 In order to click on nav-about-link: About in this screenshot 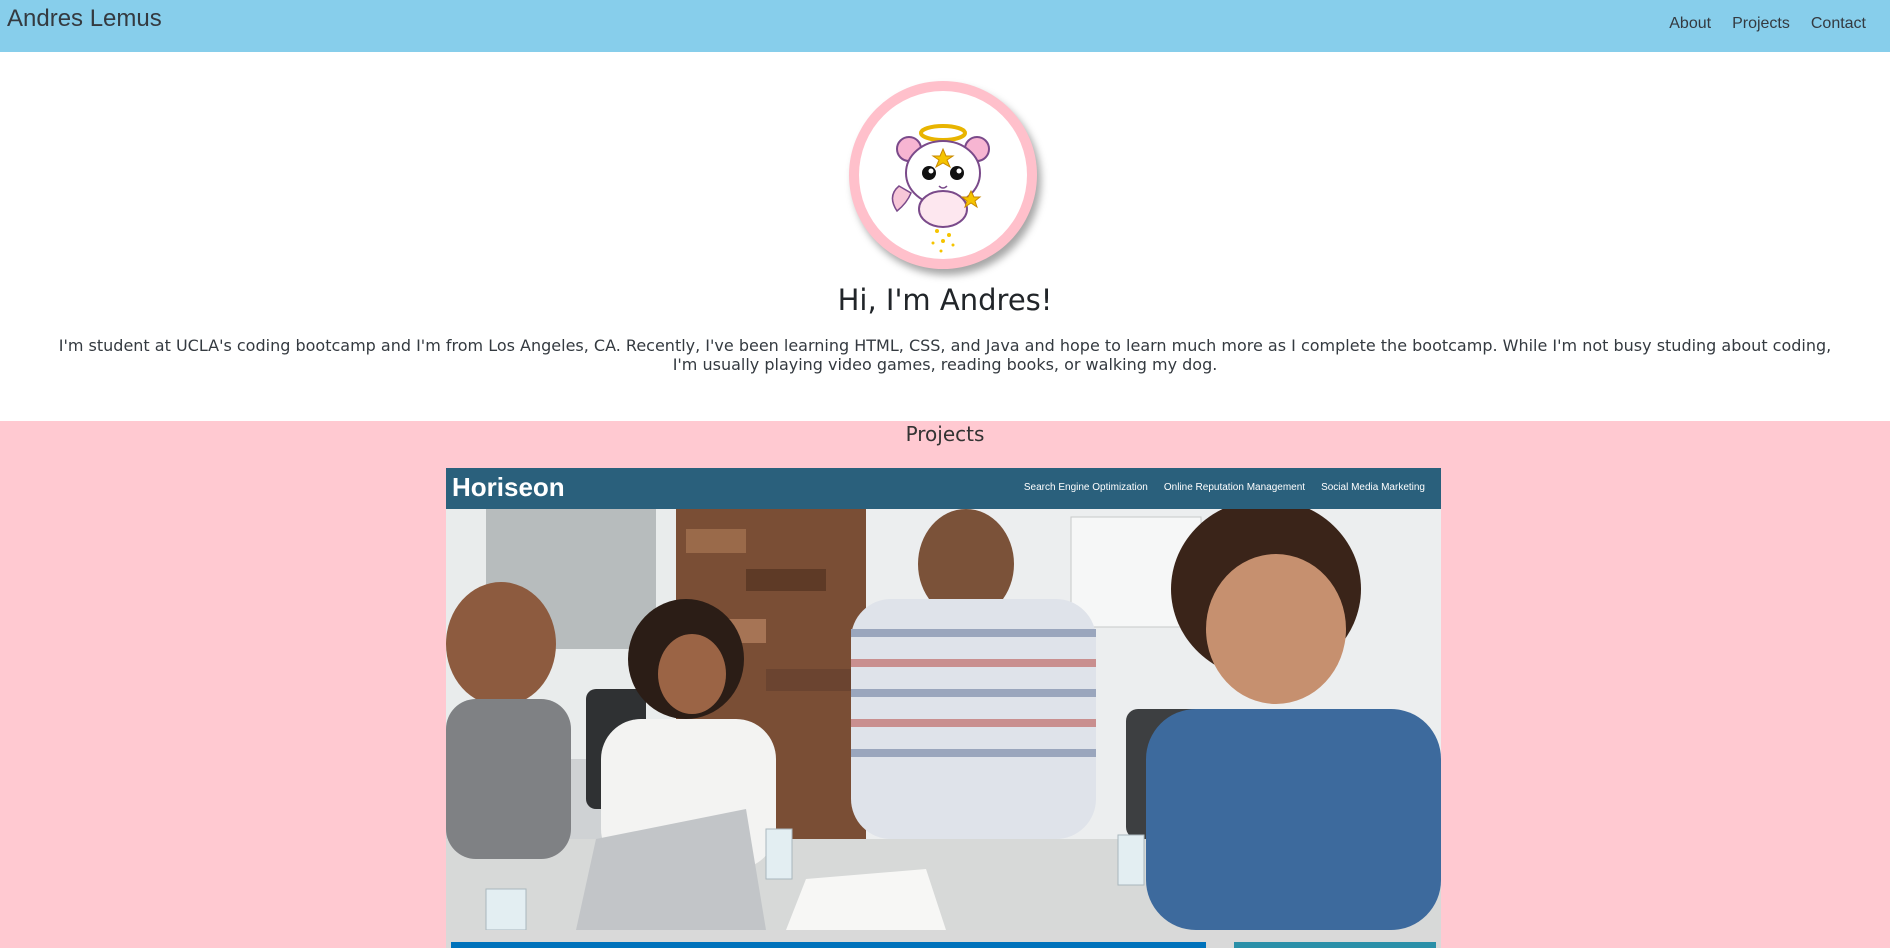, I will do `click(1690, 24)`.